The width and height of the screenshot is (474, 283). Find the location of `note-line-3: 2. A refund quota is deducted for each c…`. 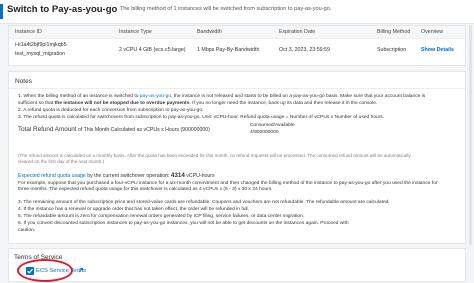

note-line-3: 2. A refund quota is deducted for each c… is located at coordinates (111, 110).